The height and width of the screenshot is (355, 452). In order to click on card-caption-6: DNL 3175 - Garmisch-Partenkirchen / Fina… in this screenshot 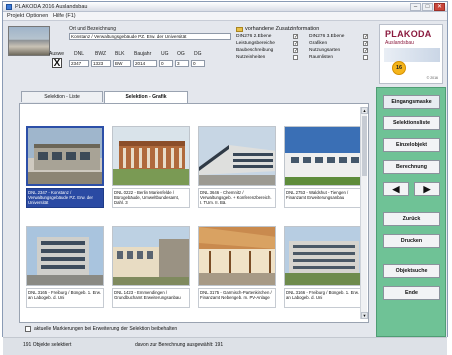, I will do `click(237, 298)`.